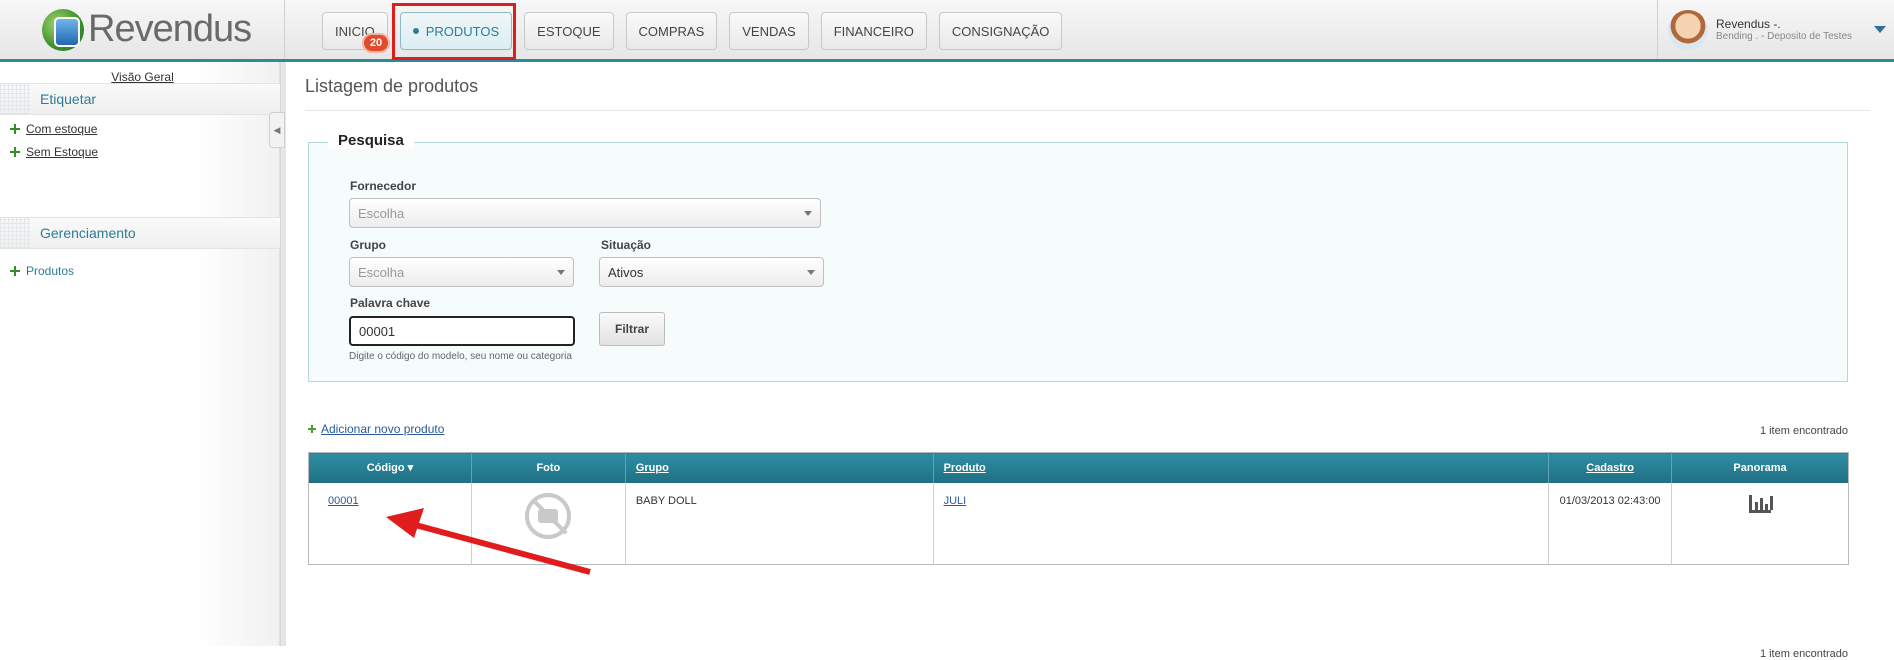 The image size is (1894, 660). I want to click on nav-label: PRODUTOS, so click(462, 31).